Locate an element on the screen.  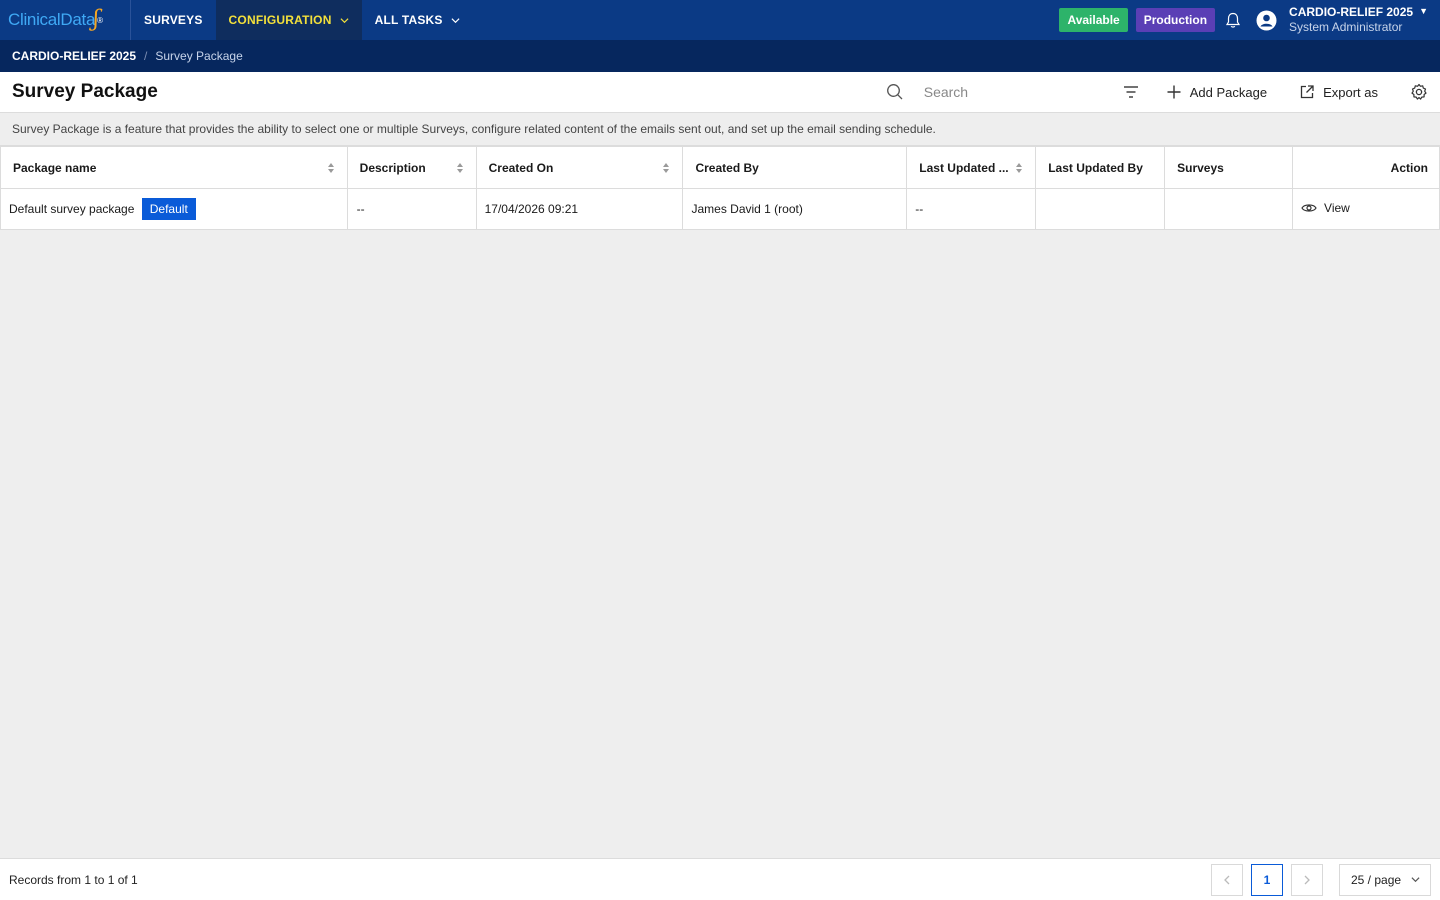
column-label: Created By is located at coordinates (727, 167).